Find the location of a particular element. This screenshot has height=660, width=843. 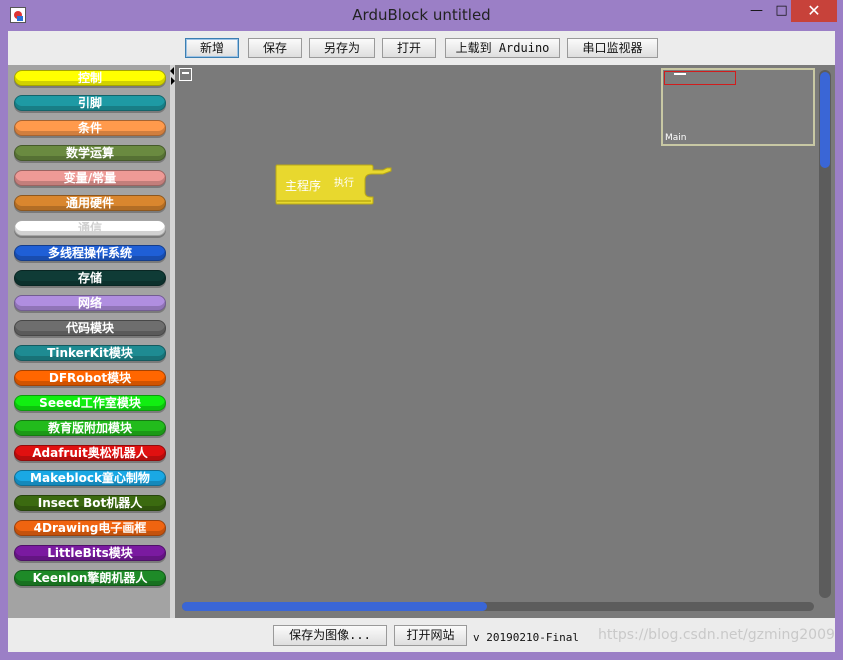

main-block-label: 主程序 is located at coordinates (303, 186).